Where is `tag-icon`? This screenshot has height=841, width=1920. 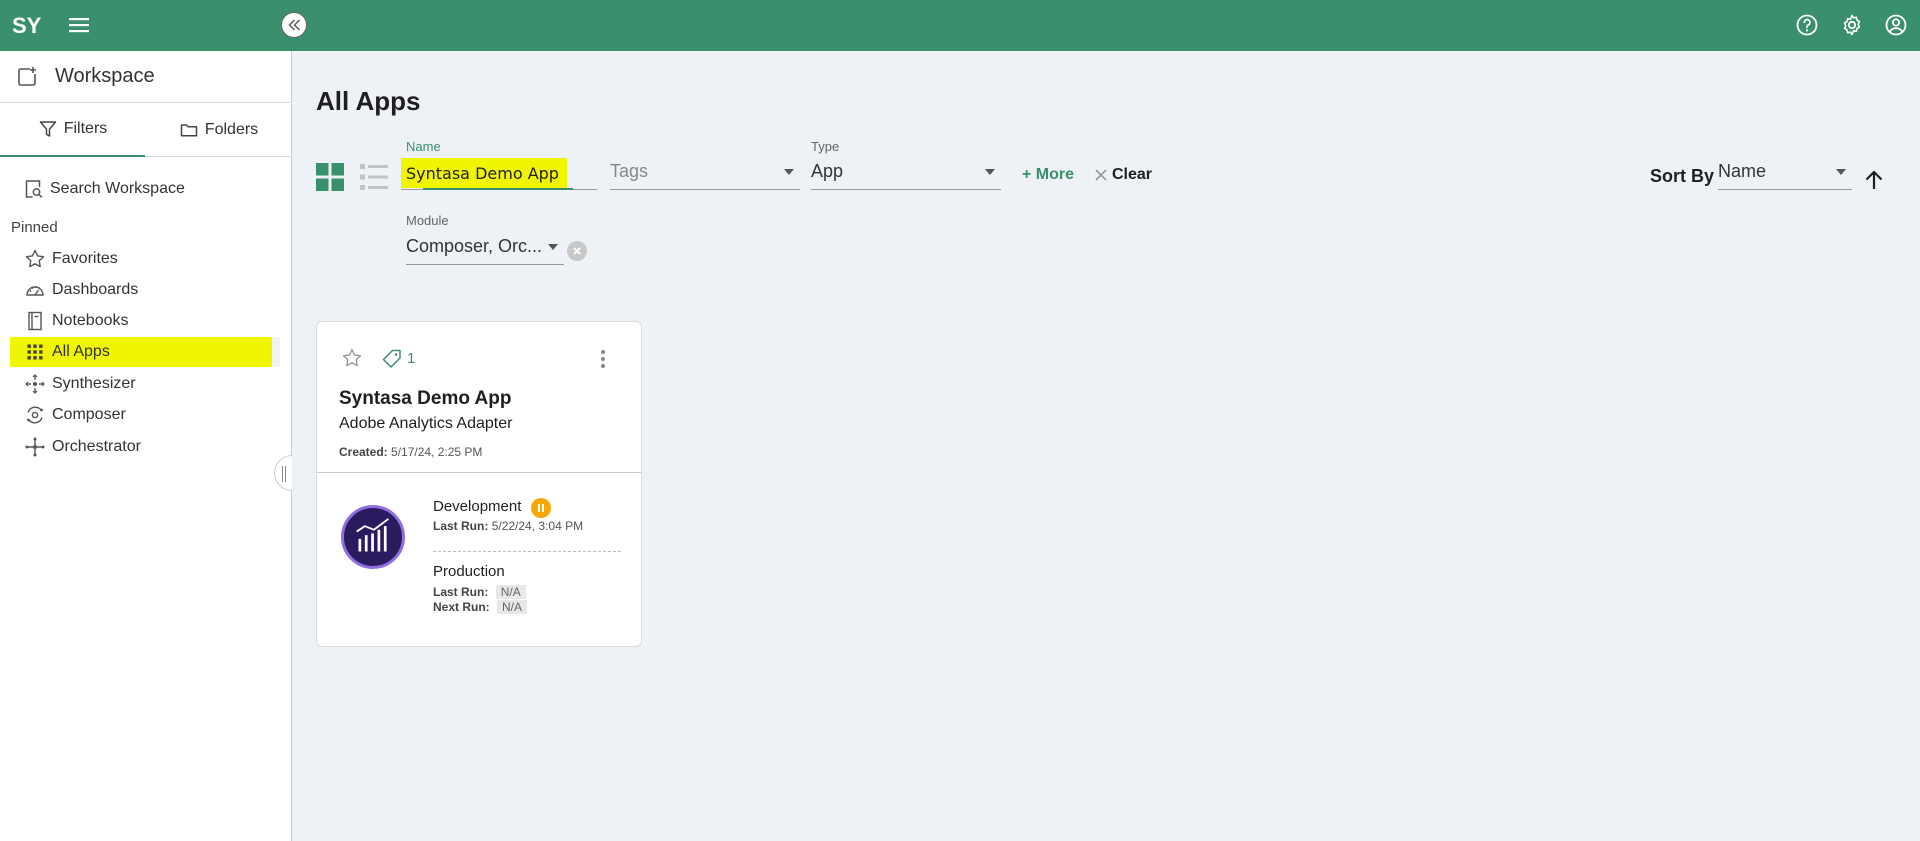 tag-icon is located at coordinates (392, 359).